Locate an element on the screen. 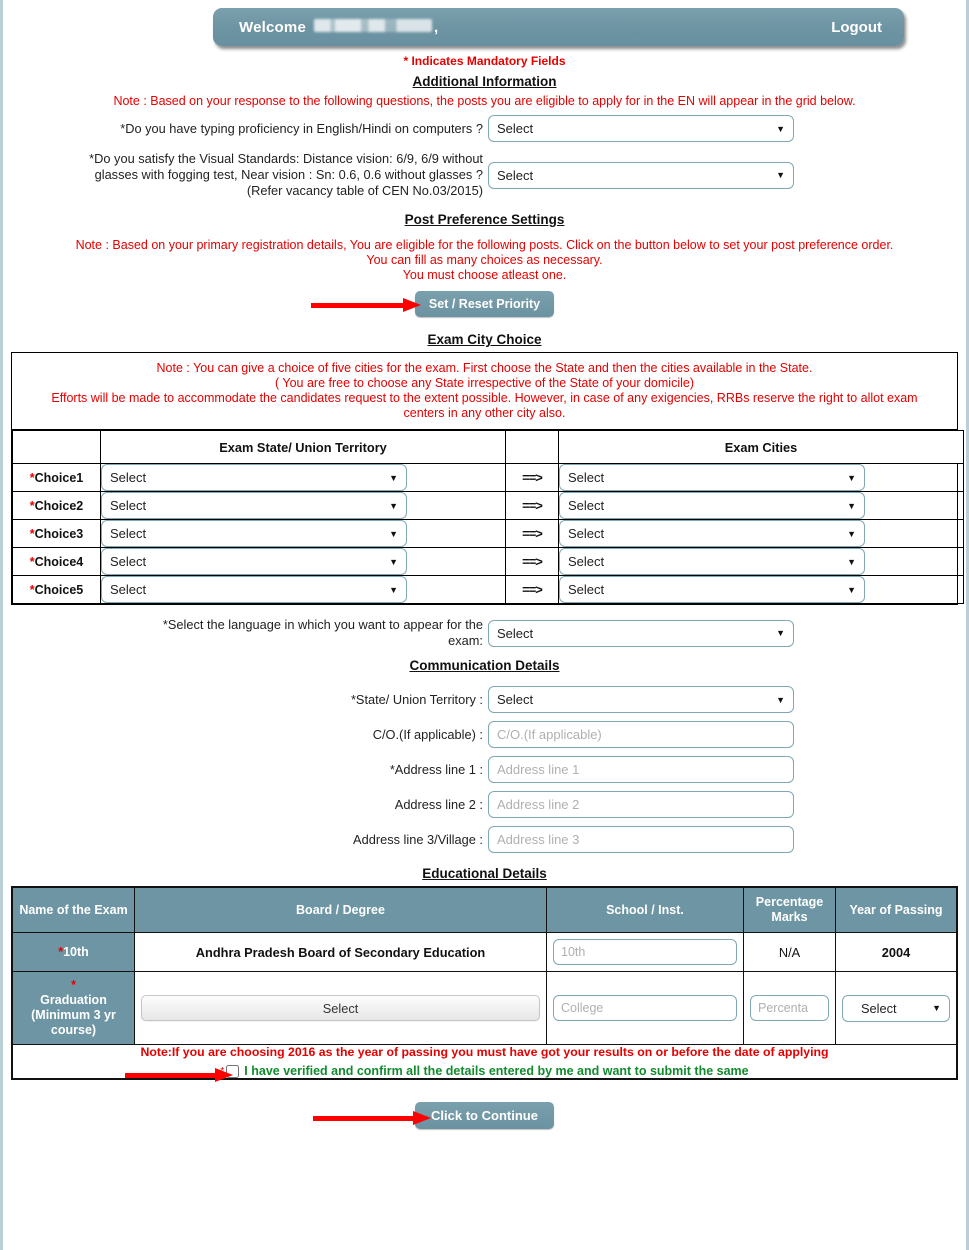  choice2-state-cell: Select ▼ is located at coordinates (303, 505).